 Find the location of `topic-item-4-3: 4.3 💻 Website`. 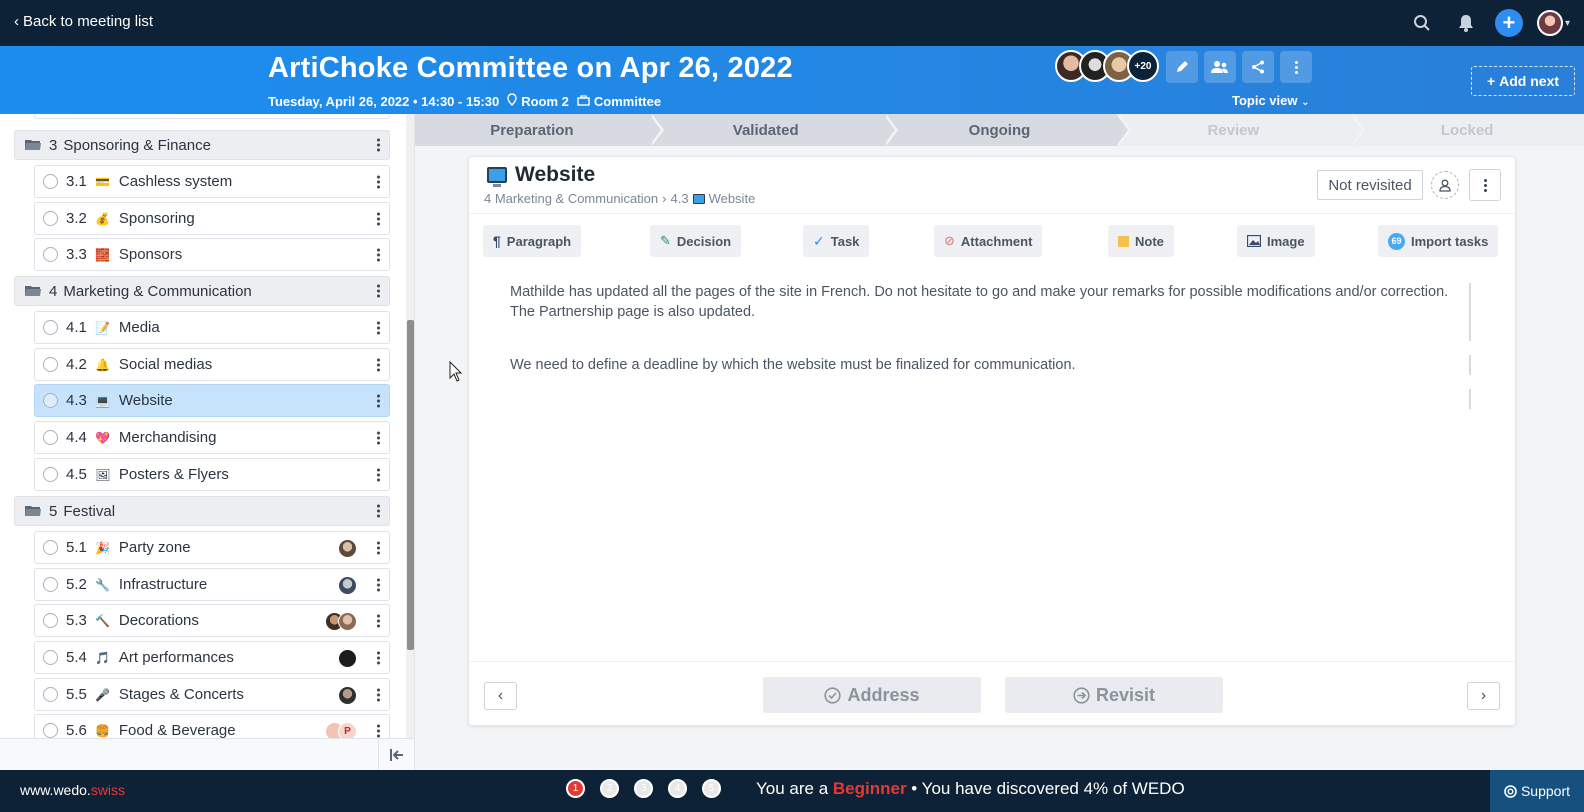

topic-item-4-3: 4.3 💻 Website is located at coordinates (212, 400).